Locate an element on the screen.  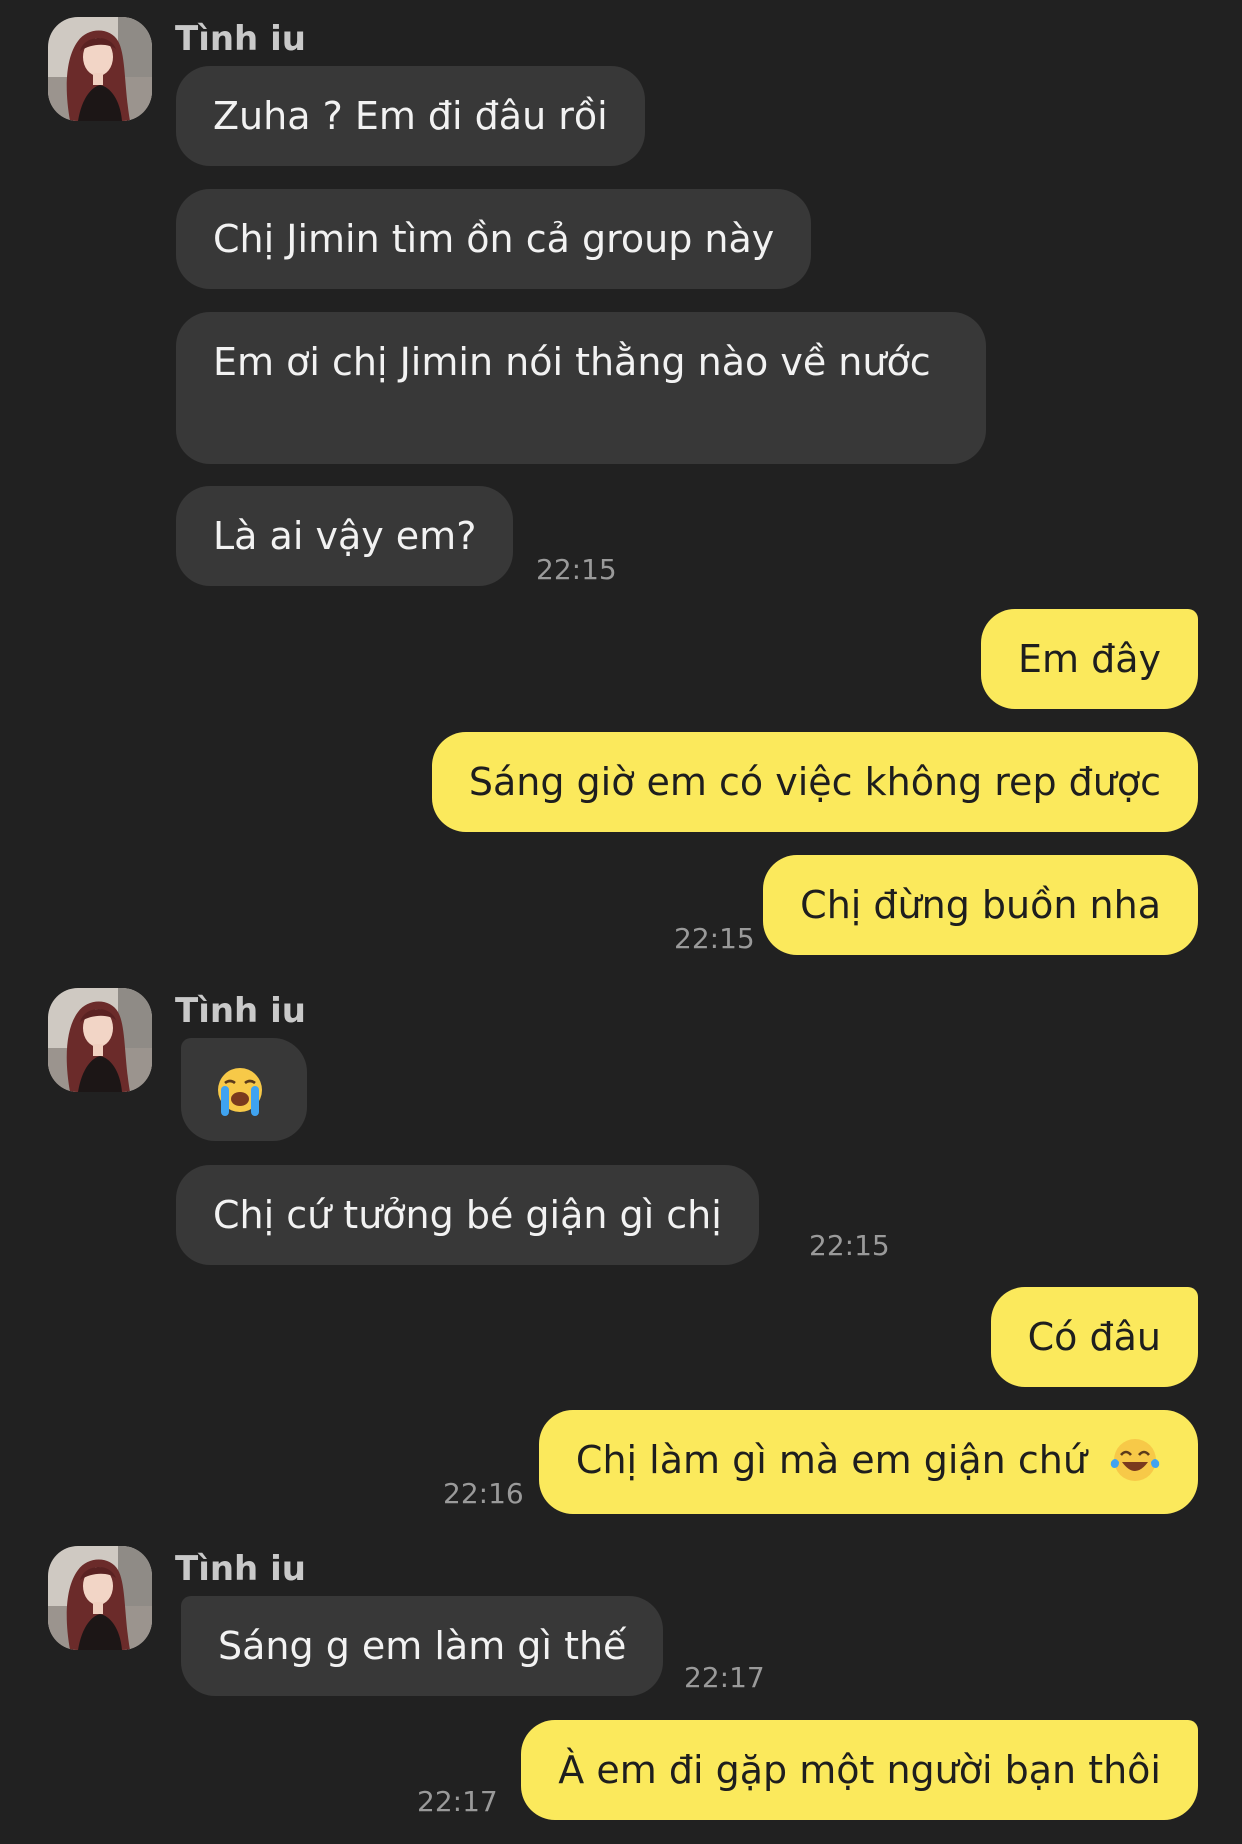
message-text: Sáng giờ em có việc không rep được is located at coordinates (814, 782).